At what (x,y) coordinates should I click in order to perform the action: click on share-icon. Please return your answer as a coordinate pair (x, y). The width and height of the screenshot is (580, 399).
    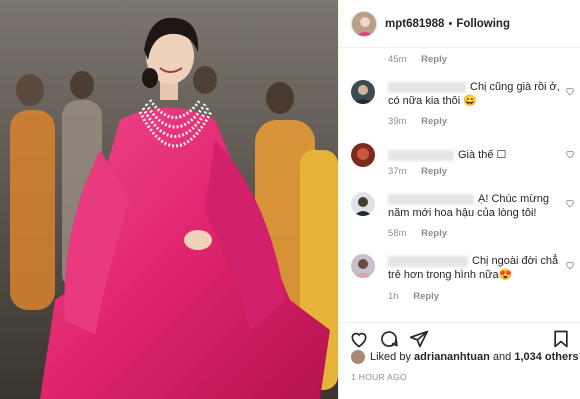
    Looking at the image, I should click on (419, 339).